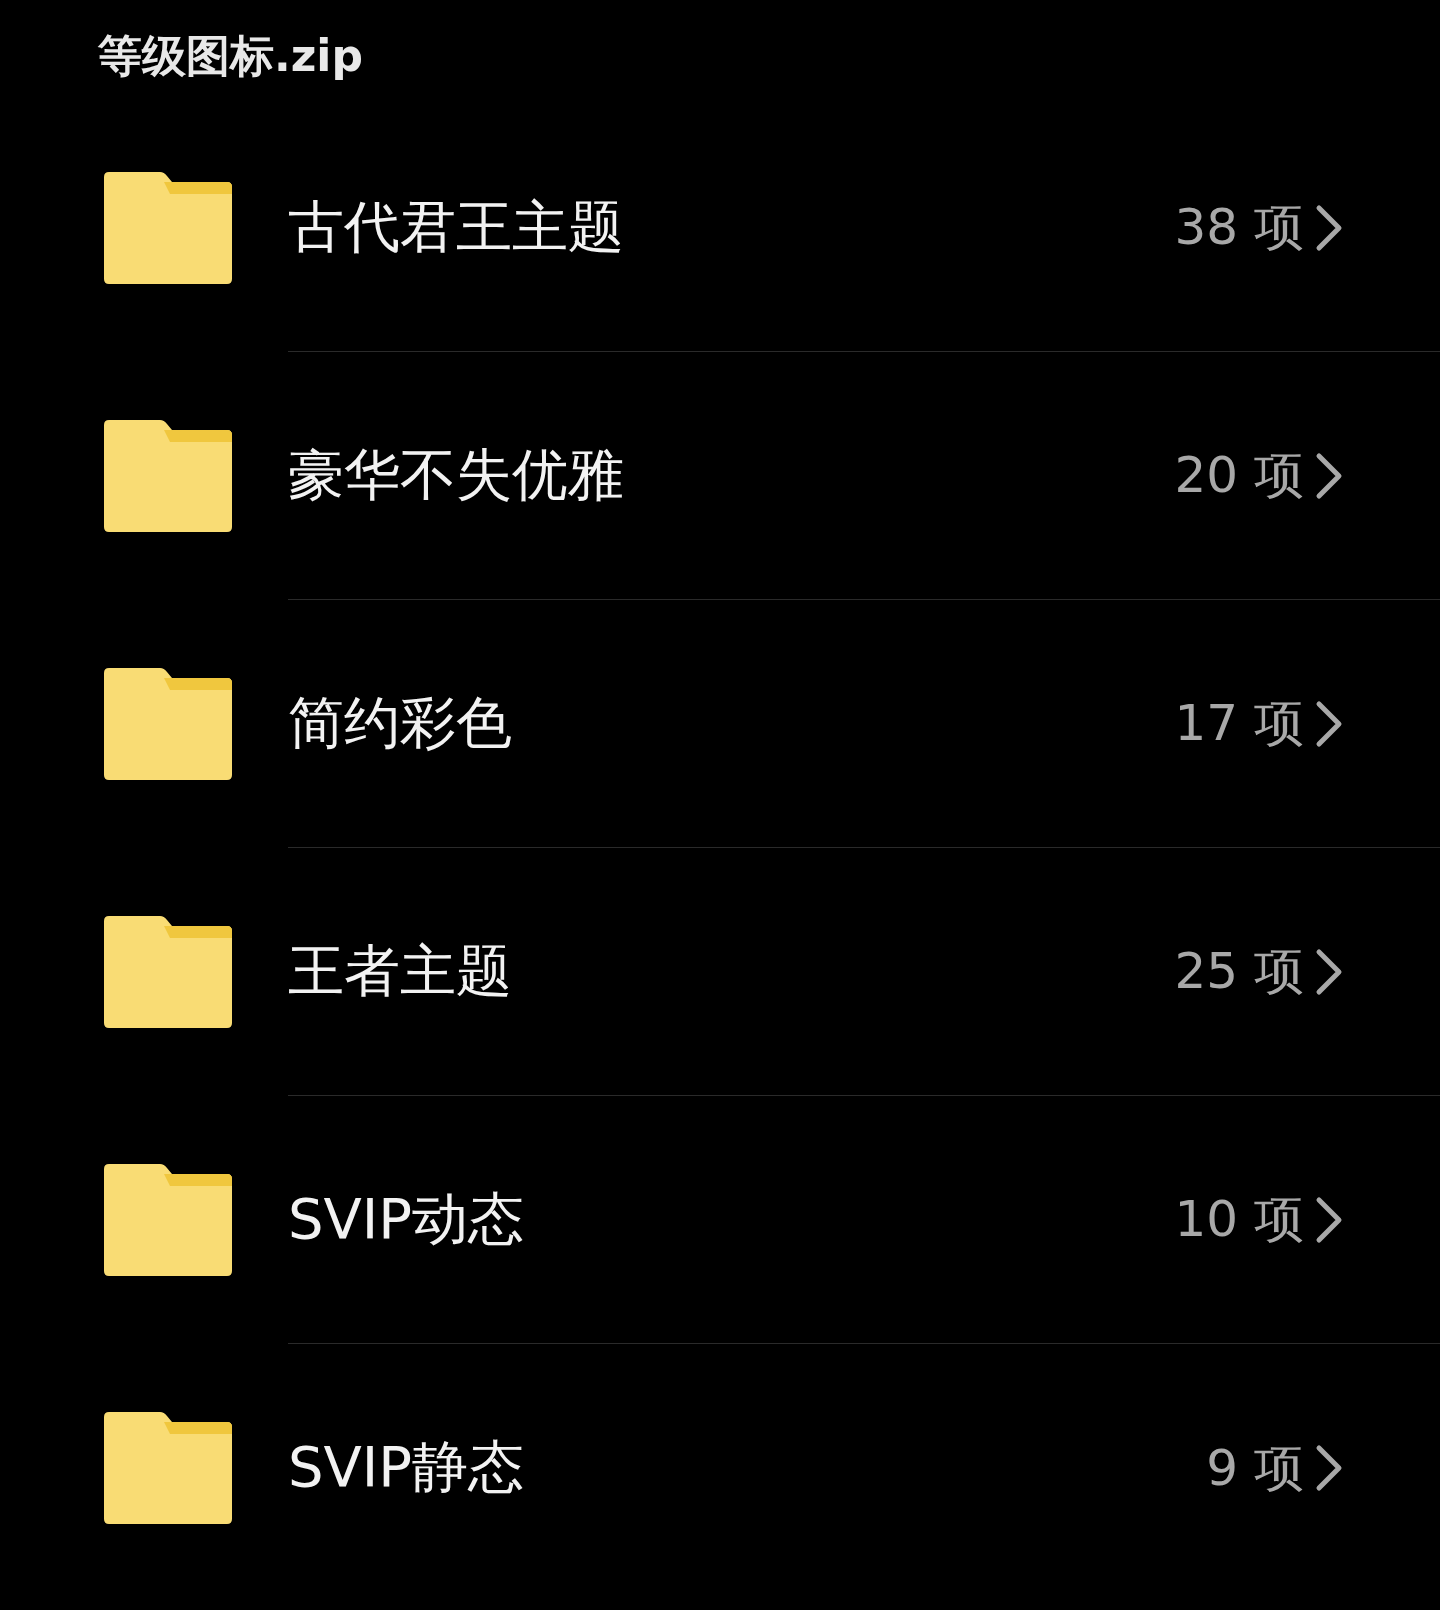 The width and height of the screenshot is (1440, 1610). What do you see at coordinates (400, 723) in the screenshot?
I see `folder-name: 简约彩色` at bounding box center [400, 723].